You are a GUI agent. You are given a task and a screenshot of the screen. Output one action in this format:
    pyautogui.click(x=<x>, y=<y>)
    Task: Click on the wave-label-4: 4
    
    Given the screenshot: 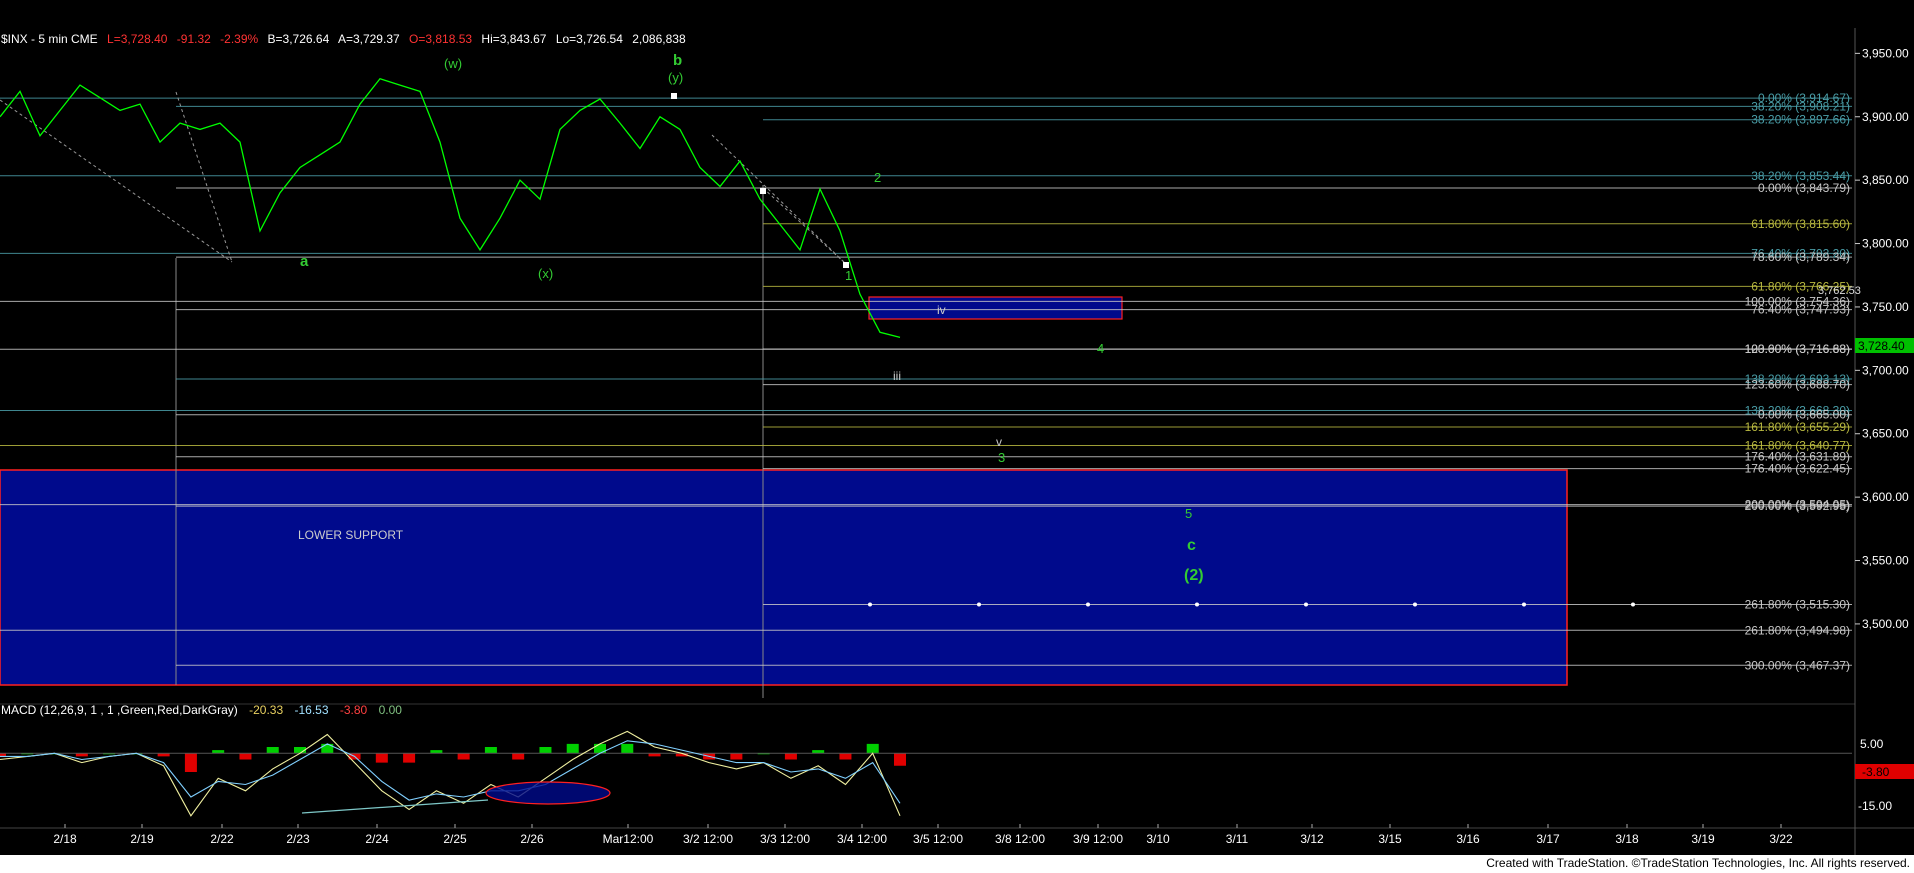 What is the action you would take?
    pyautogui.click(x=1100, y=348)
    